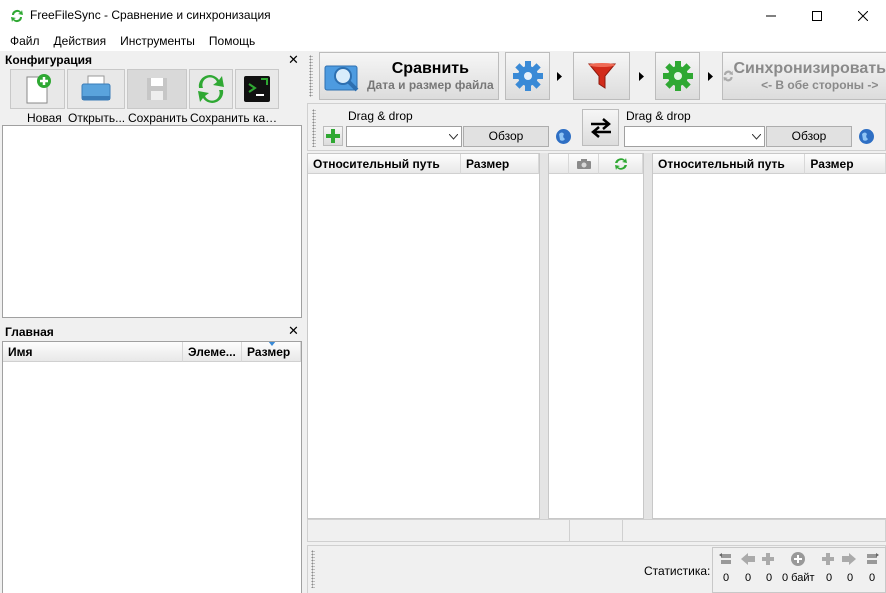 This screenshot has width=886, height=593. What do you see at coordinates (313, 569) in the screenshot?
I see `stats-grip` at bounding box center [313, 569].